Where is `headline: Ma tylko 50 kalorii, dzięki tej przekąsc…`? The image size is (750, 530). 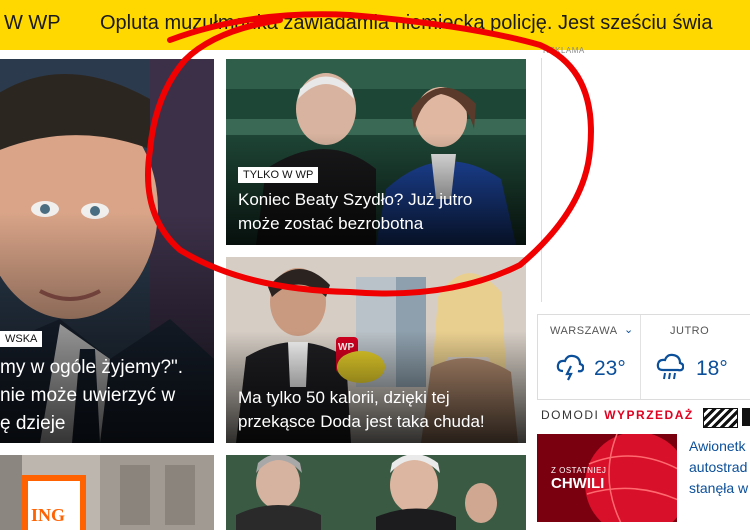 headline: Ma tylko 50 kalorii, dzięki tej przekąsc… is located at coordinates (361, 410).